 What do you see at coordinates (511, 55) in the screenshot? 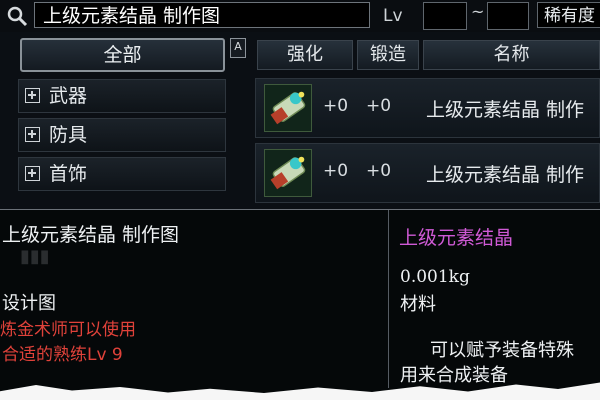
I see `column-header-name: 名称` at bounding box center [511, 55].